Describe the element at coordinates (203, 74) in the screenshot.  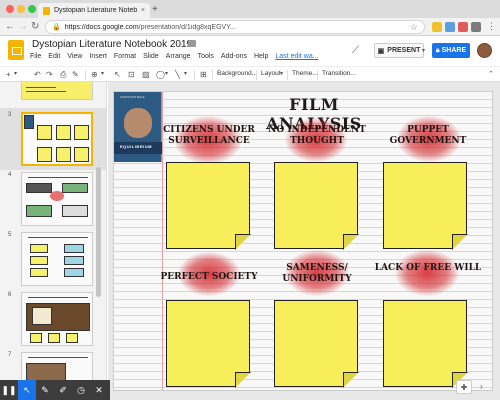
I see `comment-icon: ⊞` at that location.